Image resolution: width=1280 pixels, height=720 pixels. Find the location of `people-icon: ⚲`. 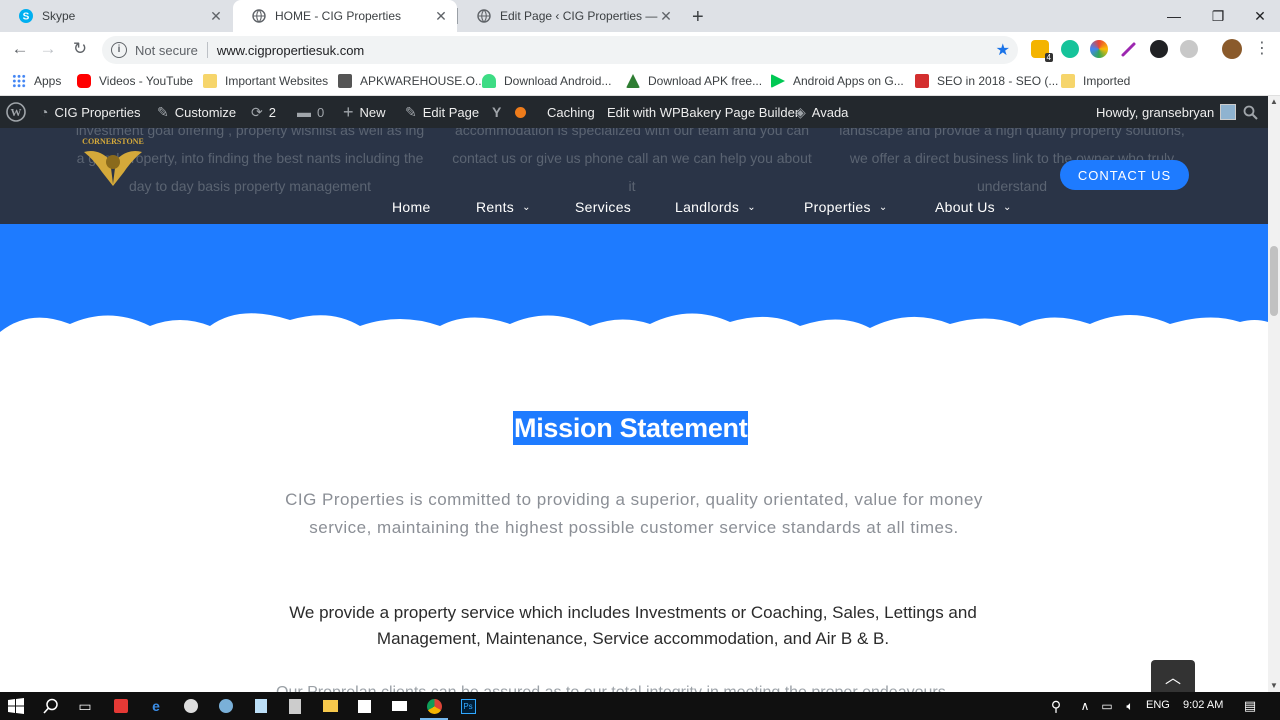

people-icon: ⚲ is located at coordinates (1056, 706).